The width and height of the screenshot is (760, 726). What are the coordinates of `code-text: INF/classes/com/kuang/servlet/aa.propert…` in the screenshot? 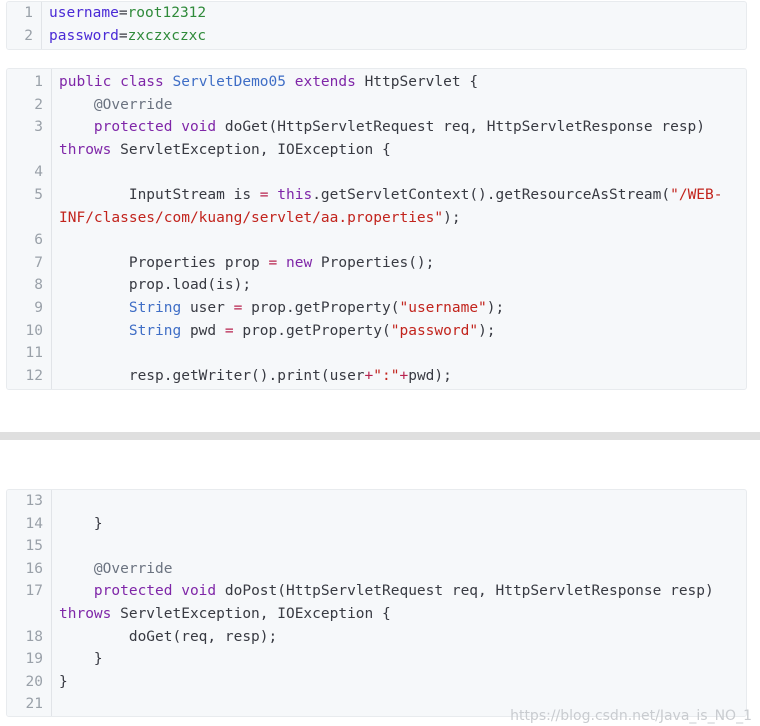 It's located at (260, 218).